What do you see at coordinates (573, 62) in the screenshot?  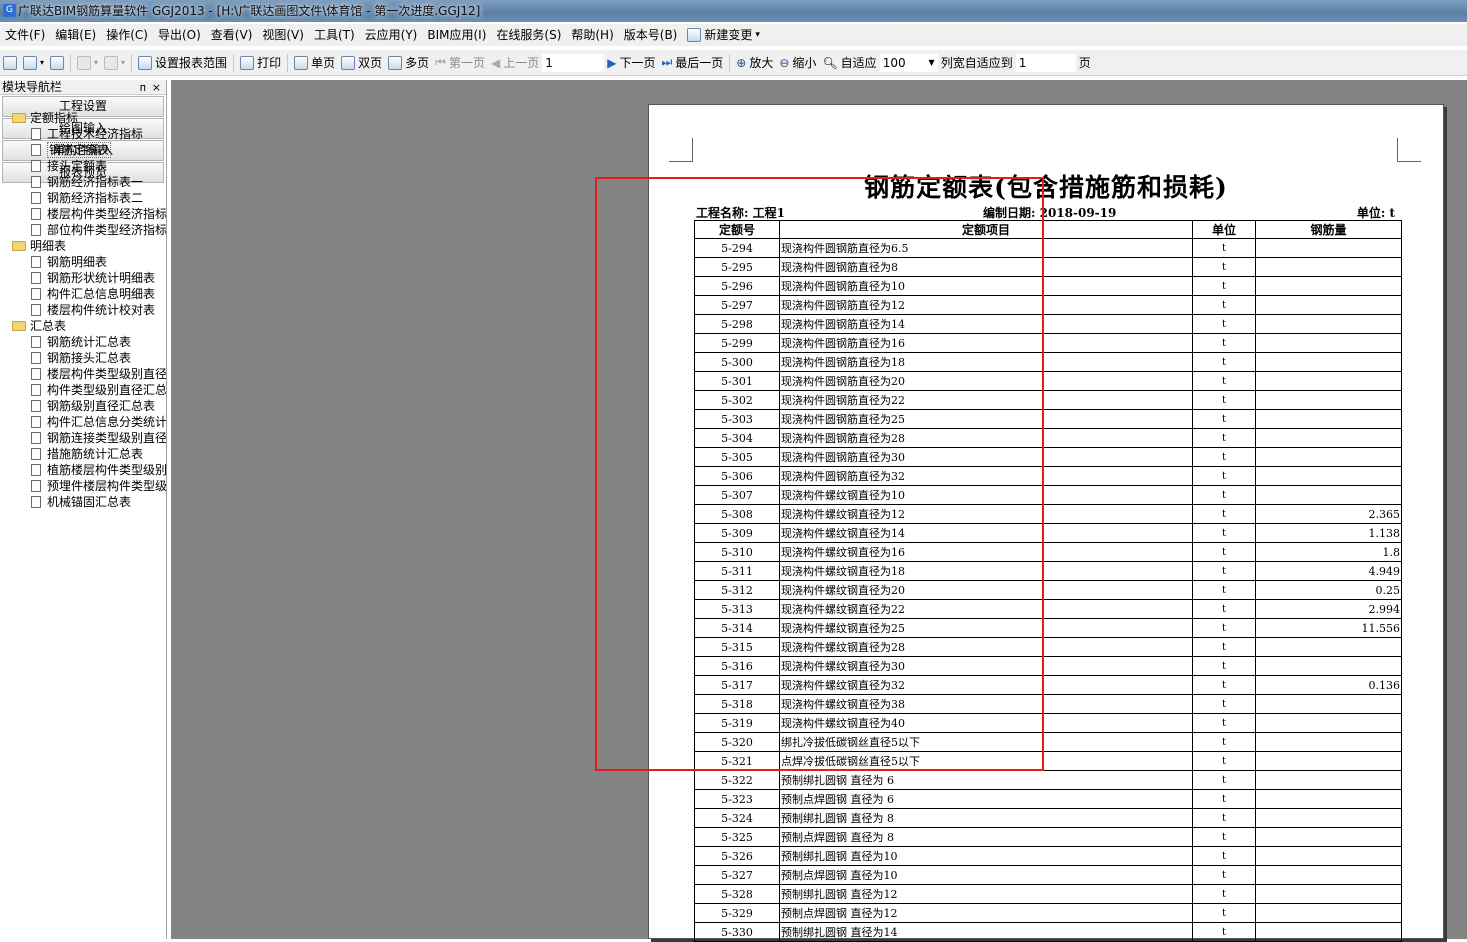 I see `page-number-input: 1` at bounding box center [573, 62].